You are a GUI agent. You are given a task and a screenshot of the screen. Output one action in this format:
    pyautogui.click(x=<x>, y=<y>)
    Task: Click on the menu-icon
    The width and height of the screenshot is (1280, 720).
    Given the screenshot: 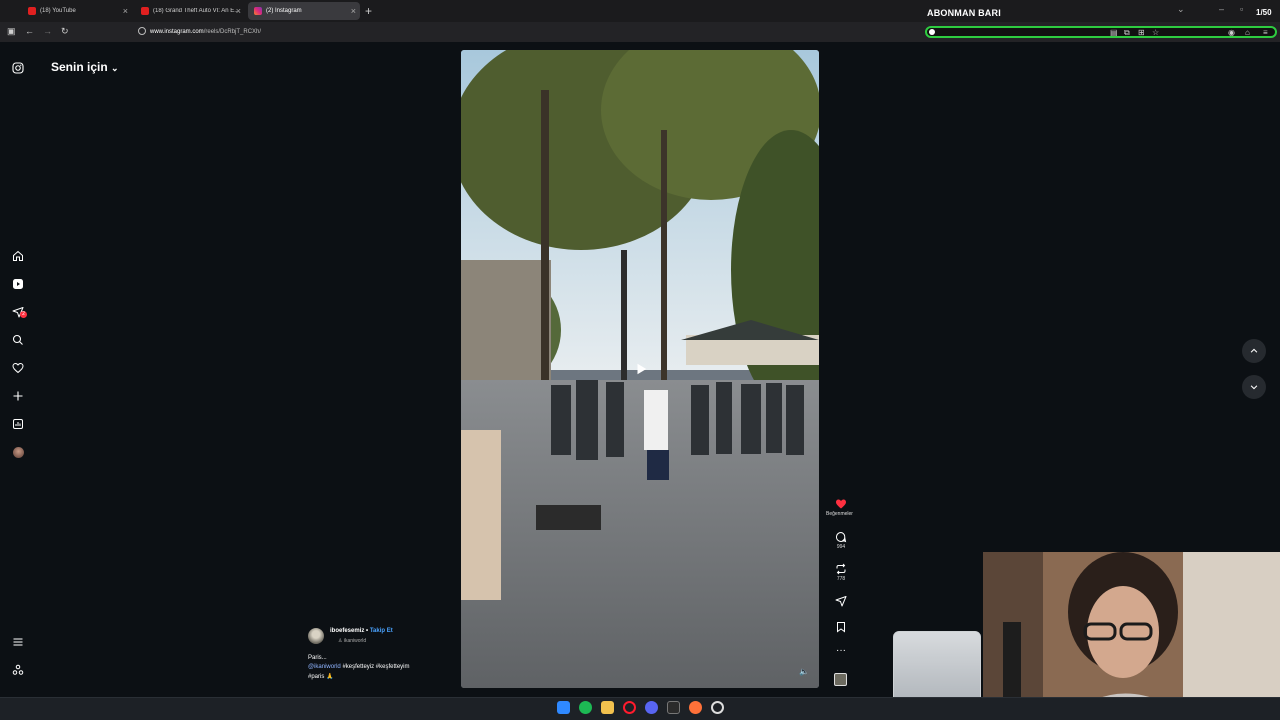 What is the action you would take?
    pyautogui.click(x=18, y=642)
    